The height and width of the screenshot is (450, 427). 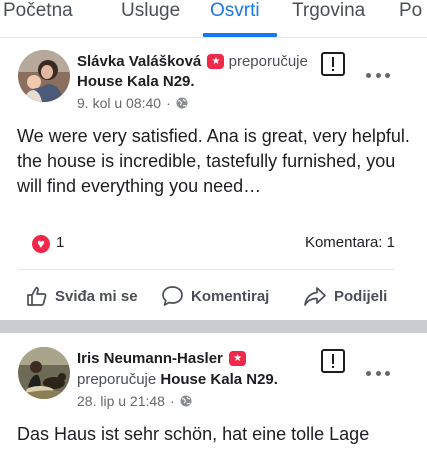 What do you see at coordinates (230, 296) in the screenshot?
I see `comment-label: Komentiraj` at bounding box center [230, 296].